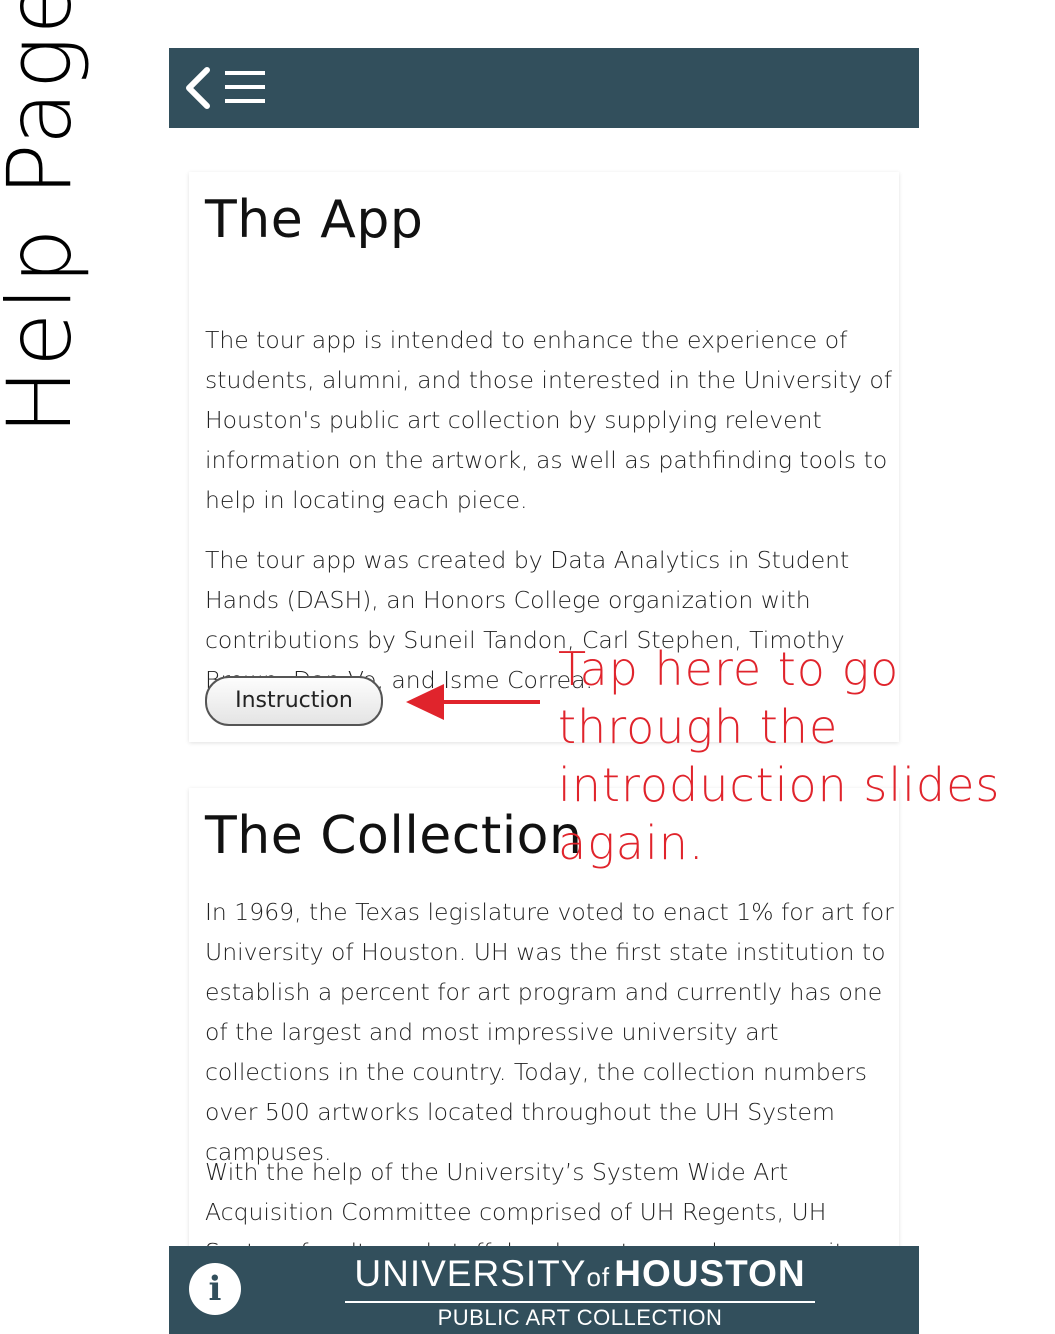 This screenshot has width=1055, height=1334. What do you see at coordinates (473, 702) in the screenshot?
I see `annotation-arrow-icon` at bounding box center [473, 702].